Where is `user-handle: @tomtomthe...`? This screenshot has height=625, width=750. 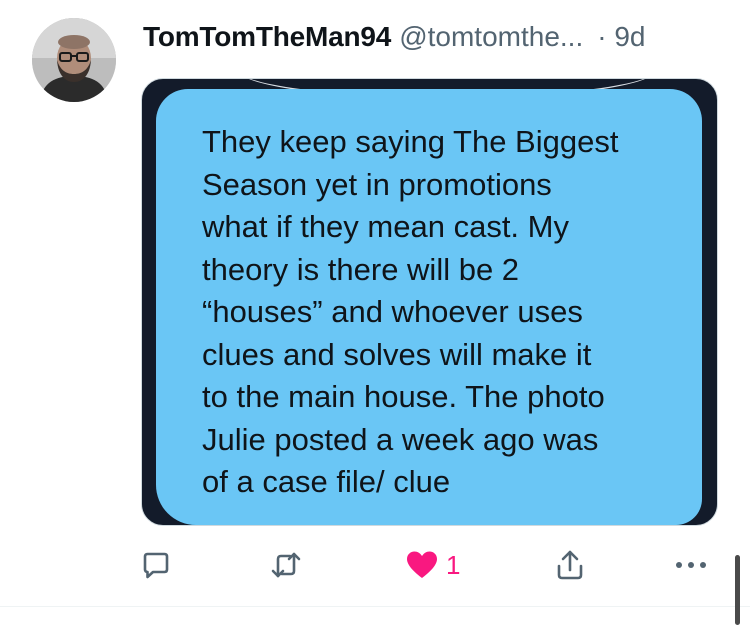
user-handle: @tomtomthe... is located at coordinates (491, 37).